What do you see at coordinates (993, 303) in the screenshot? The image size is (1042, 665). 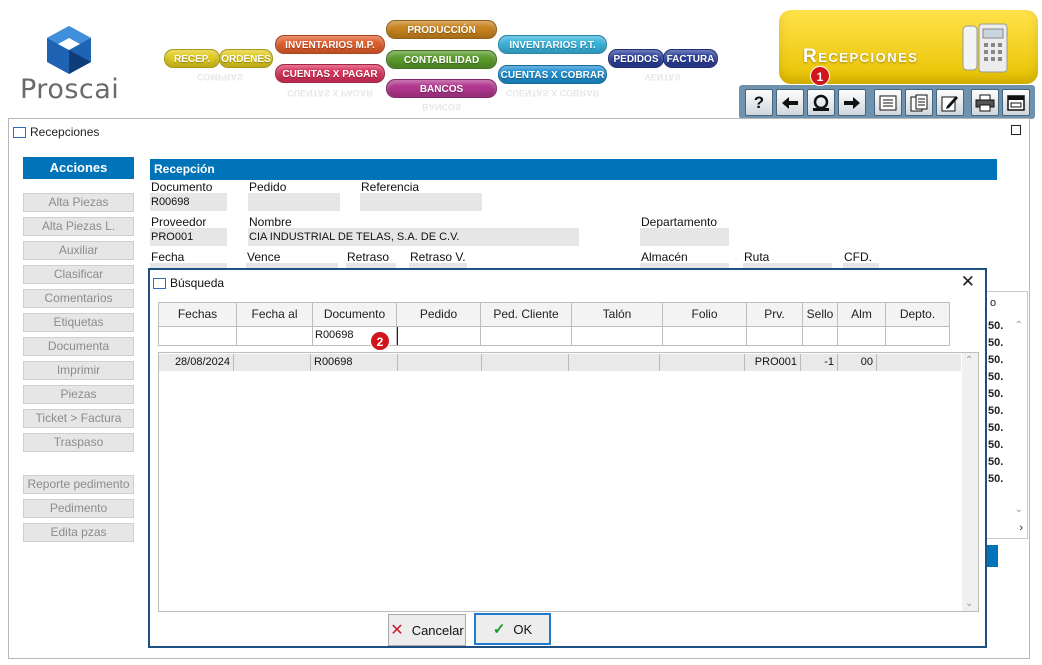 I see `background-grid-header: o` at bounding box center [993, 303].